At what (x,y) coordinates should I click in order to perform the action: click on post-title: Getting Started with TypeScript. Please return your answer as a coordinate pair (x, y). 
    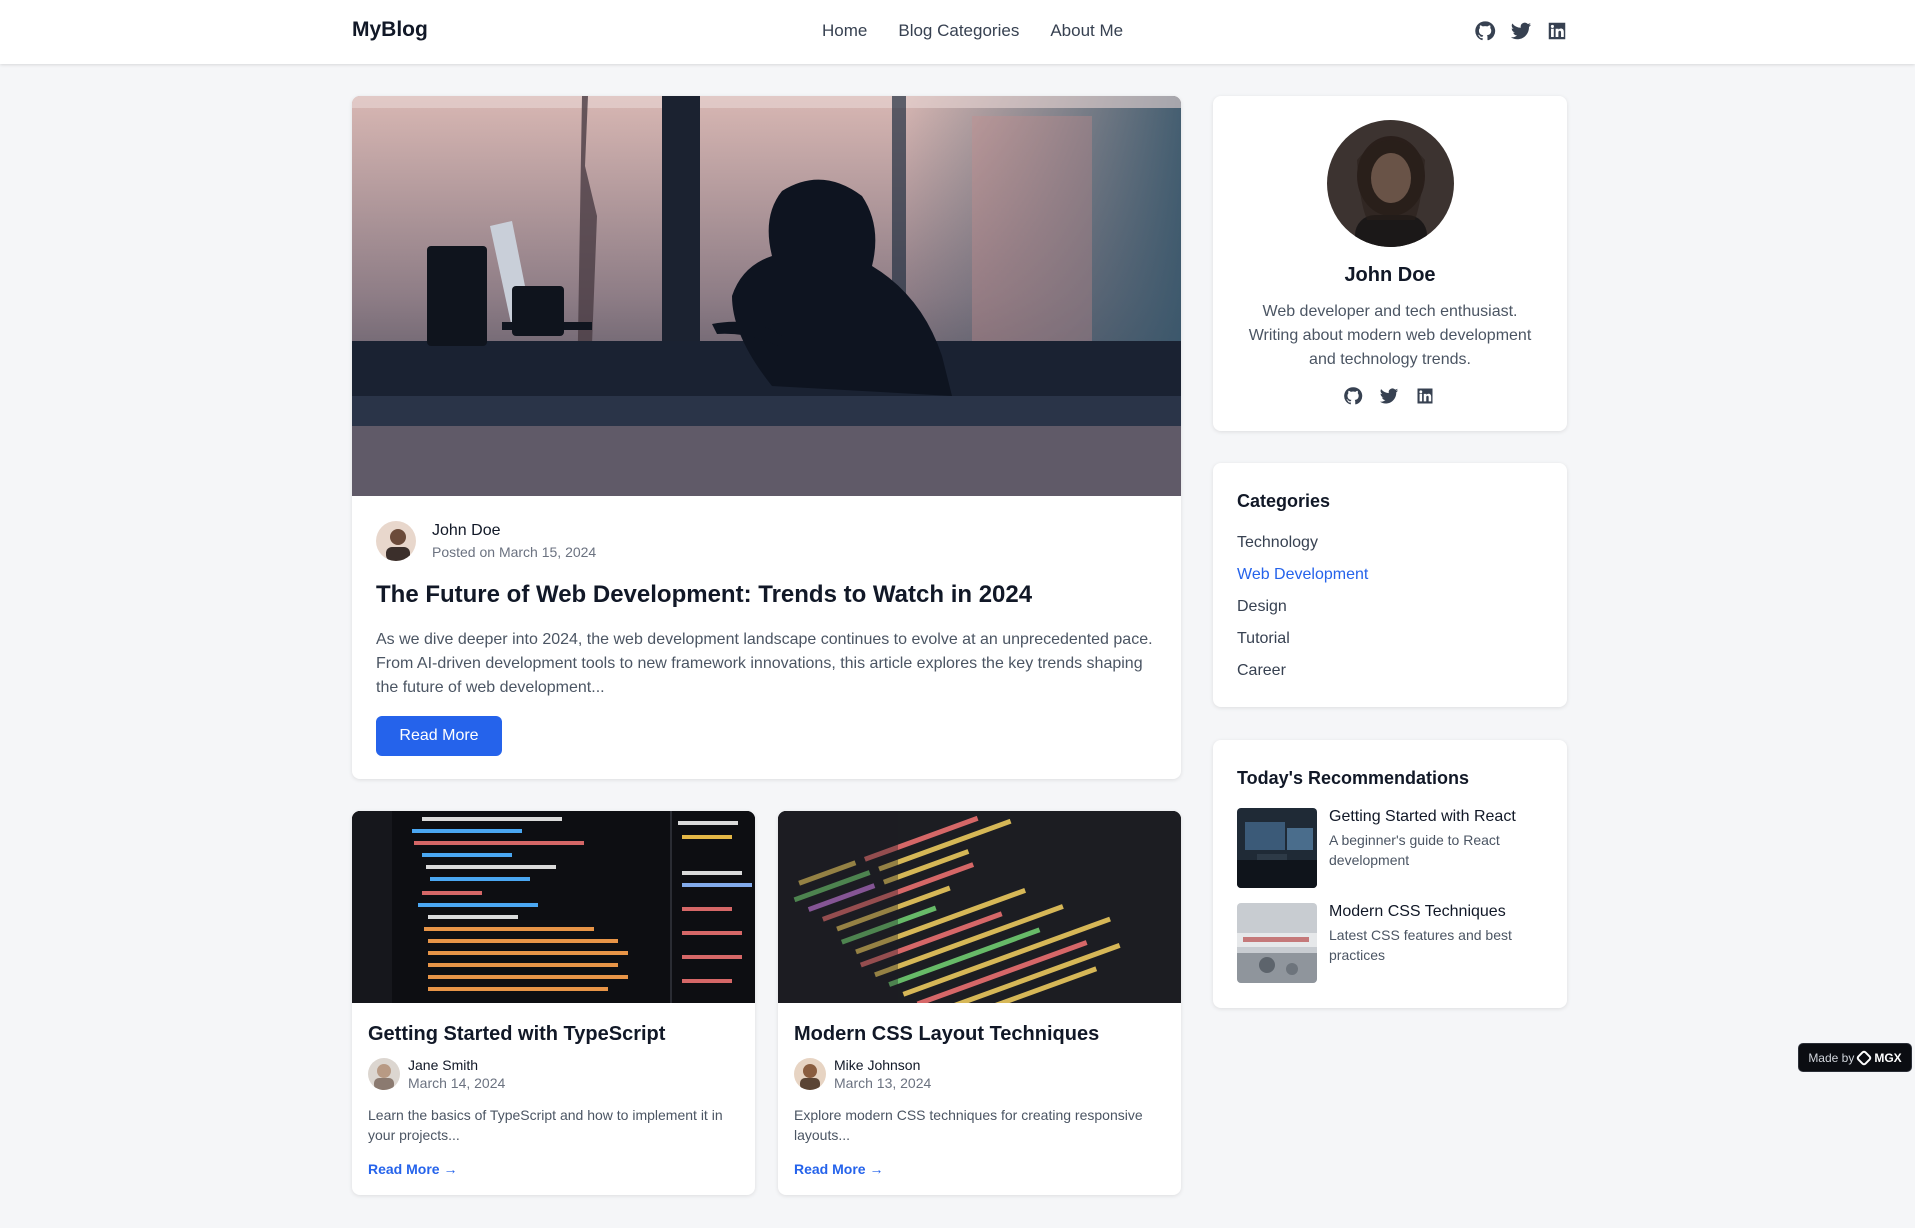
    Looking at the image, I should click on (516, 1034).